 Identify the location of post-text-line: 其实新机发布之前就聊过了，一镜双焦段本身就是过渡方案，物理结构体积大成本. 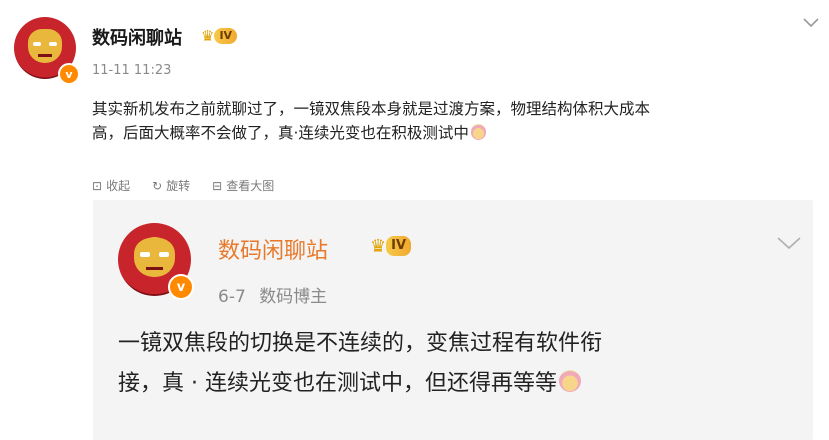
(371, 109).